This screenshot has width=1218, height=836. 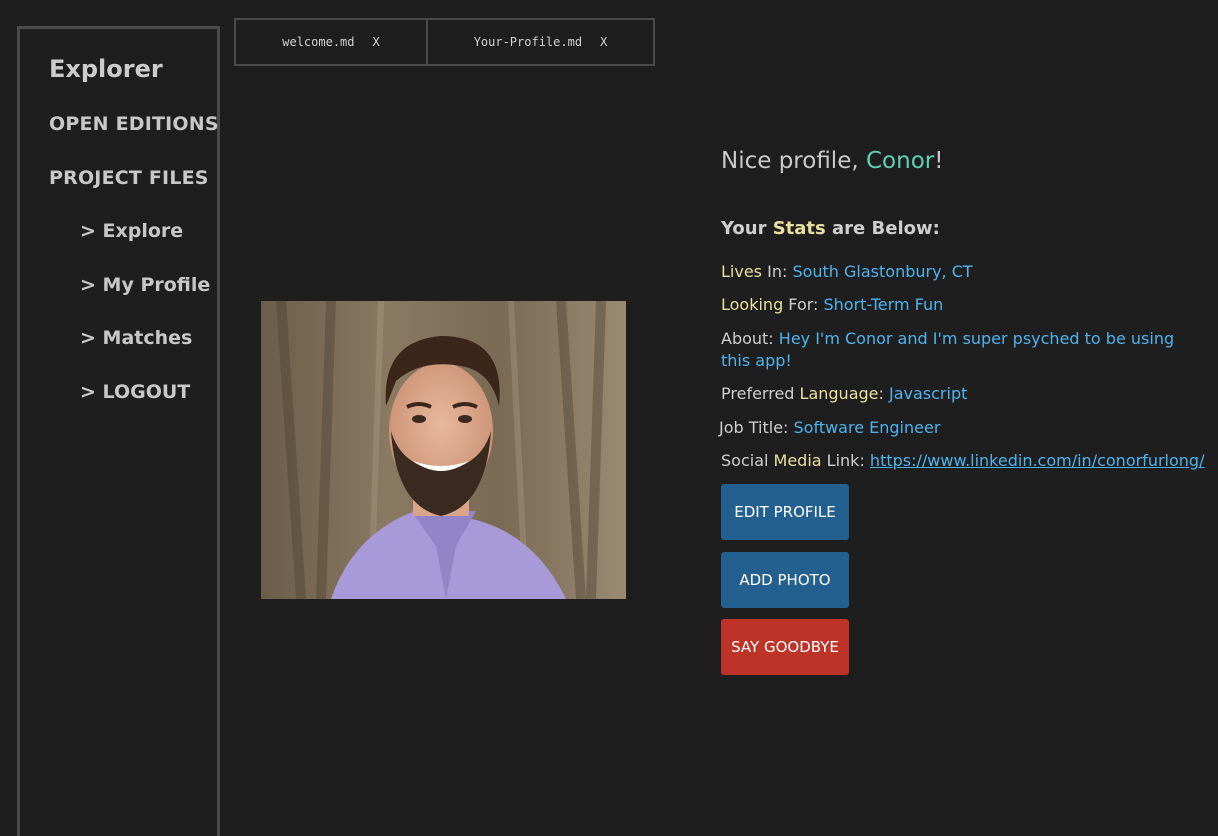 What do you see at coordinates (129, 178) in the screenshot?
I see `sidebar-section-project-files: PROJECT FILES` at bounding box center [129, 178].